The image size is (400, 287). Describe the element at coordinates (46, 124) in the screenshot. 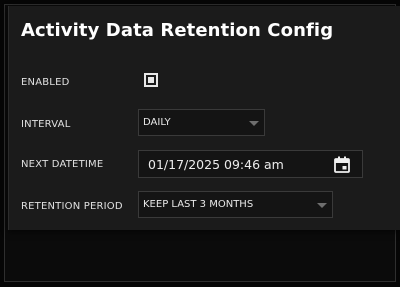

I see `interval-label: INTERVAL` at that location.